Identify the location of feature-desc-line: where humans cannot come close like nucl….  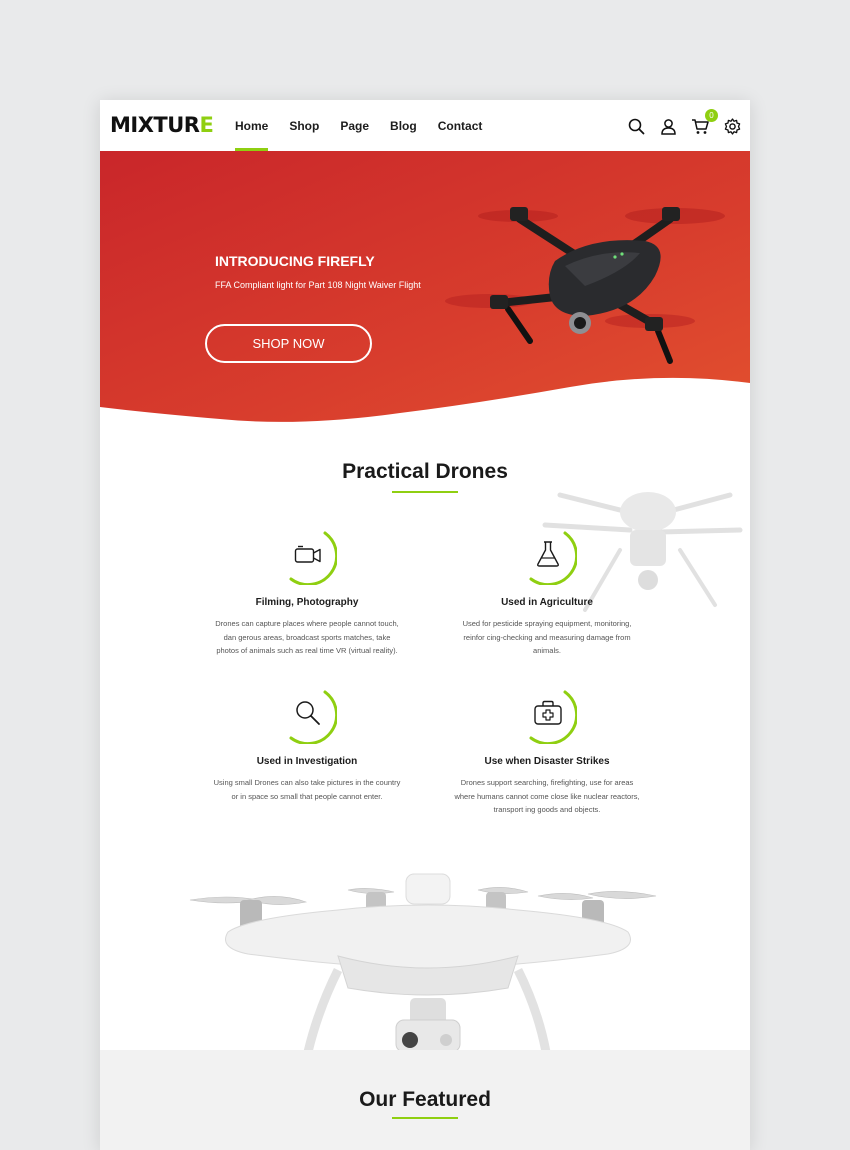
(547, 796).